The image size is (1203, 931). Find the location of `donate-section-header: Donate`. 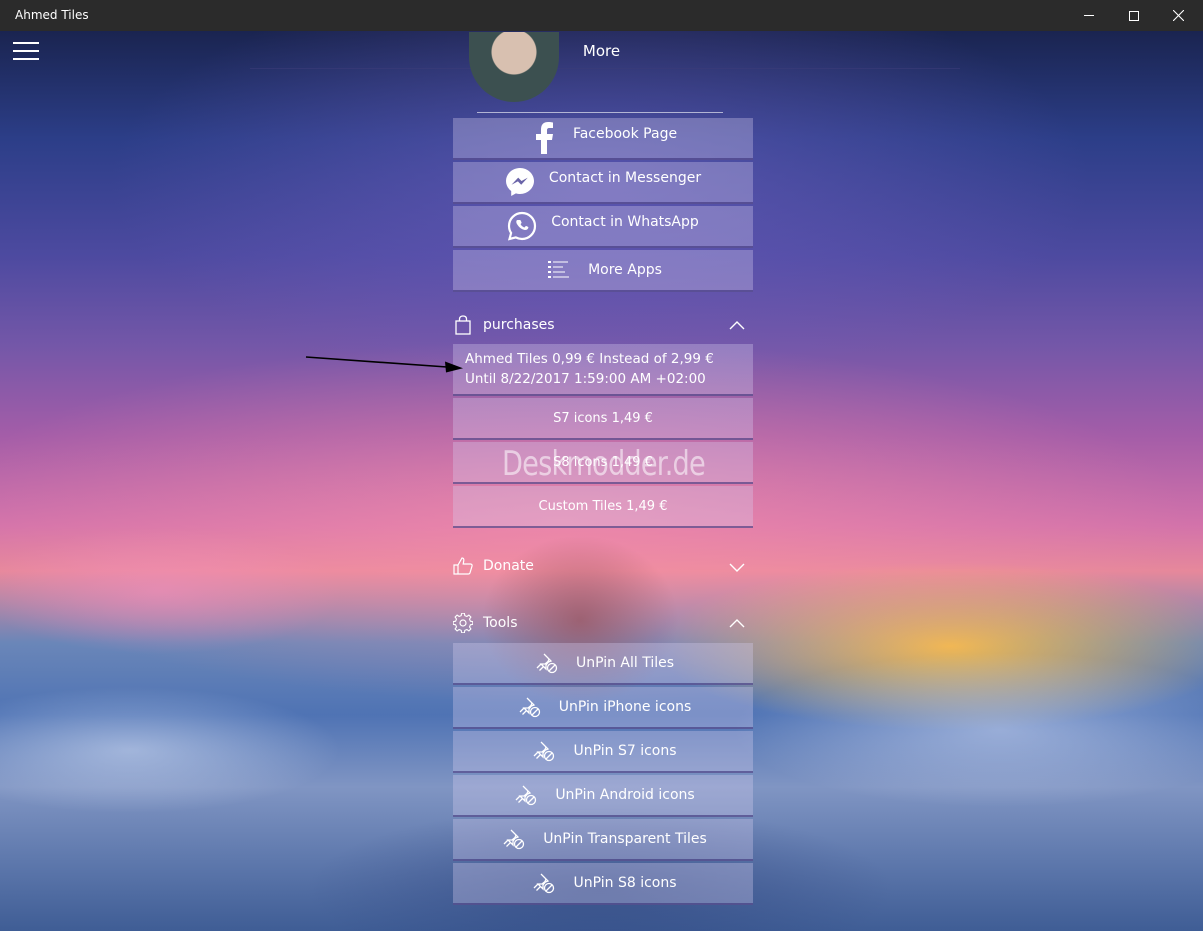

donate-section-header: Donate is located at coordinates (603, 566).